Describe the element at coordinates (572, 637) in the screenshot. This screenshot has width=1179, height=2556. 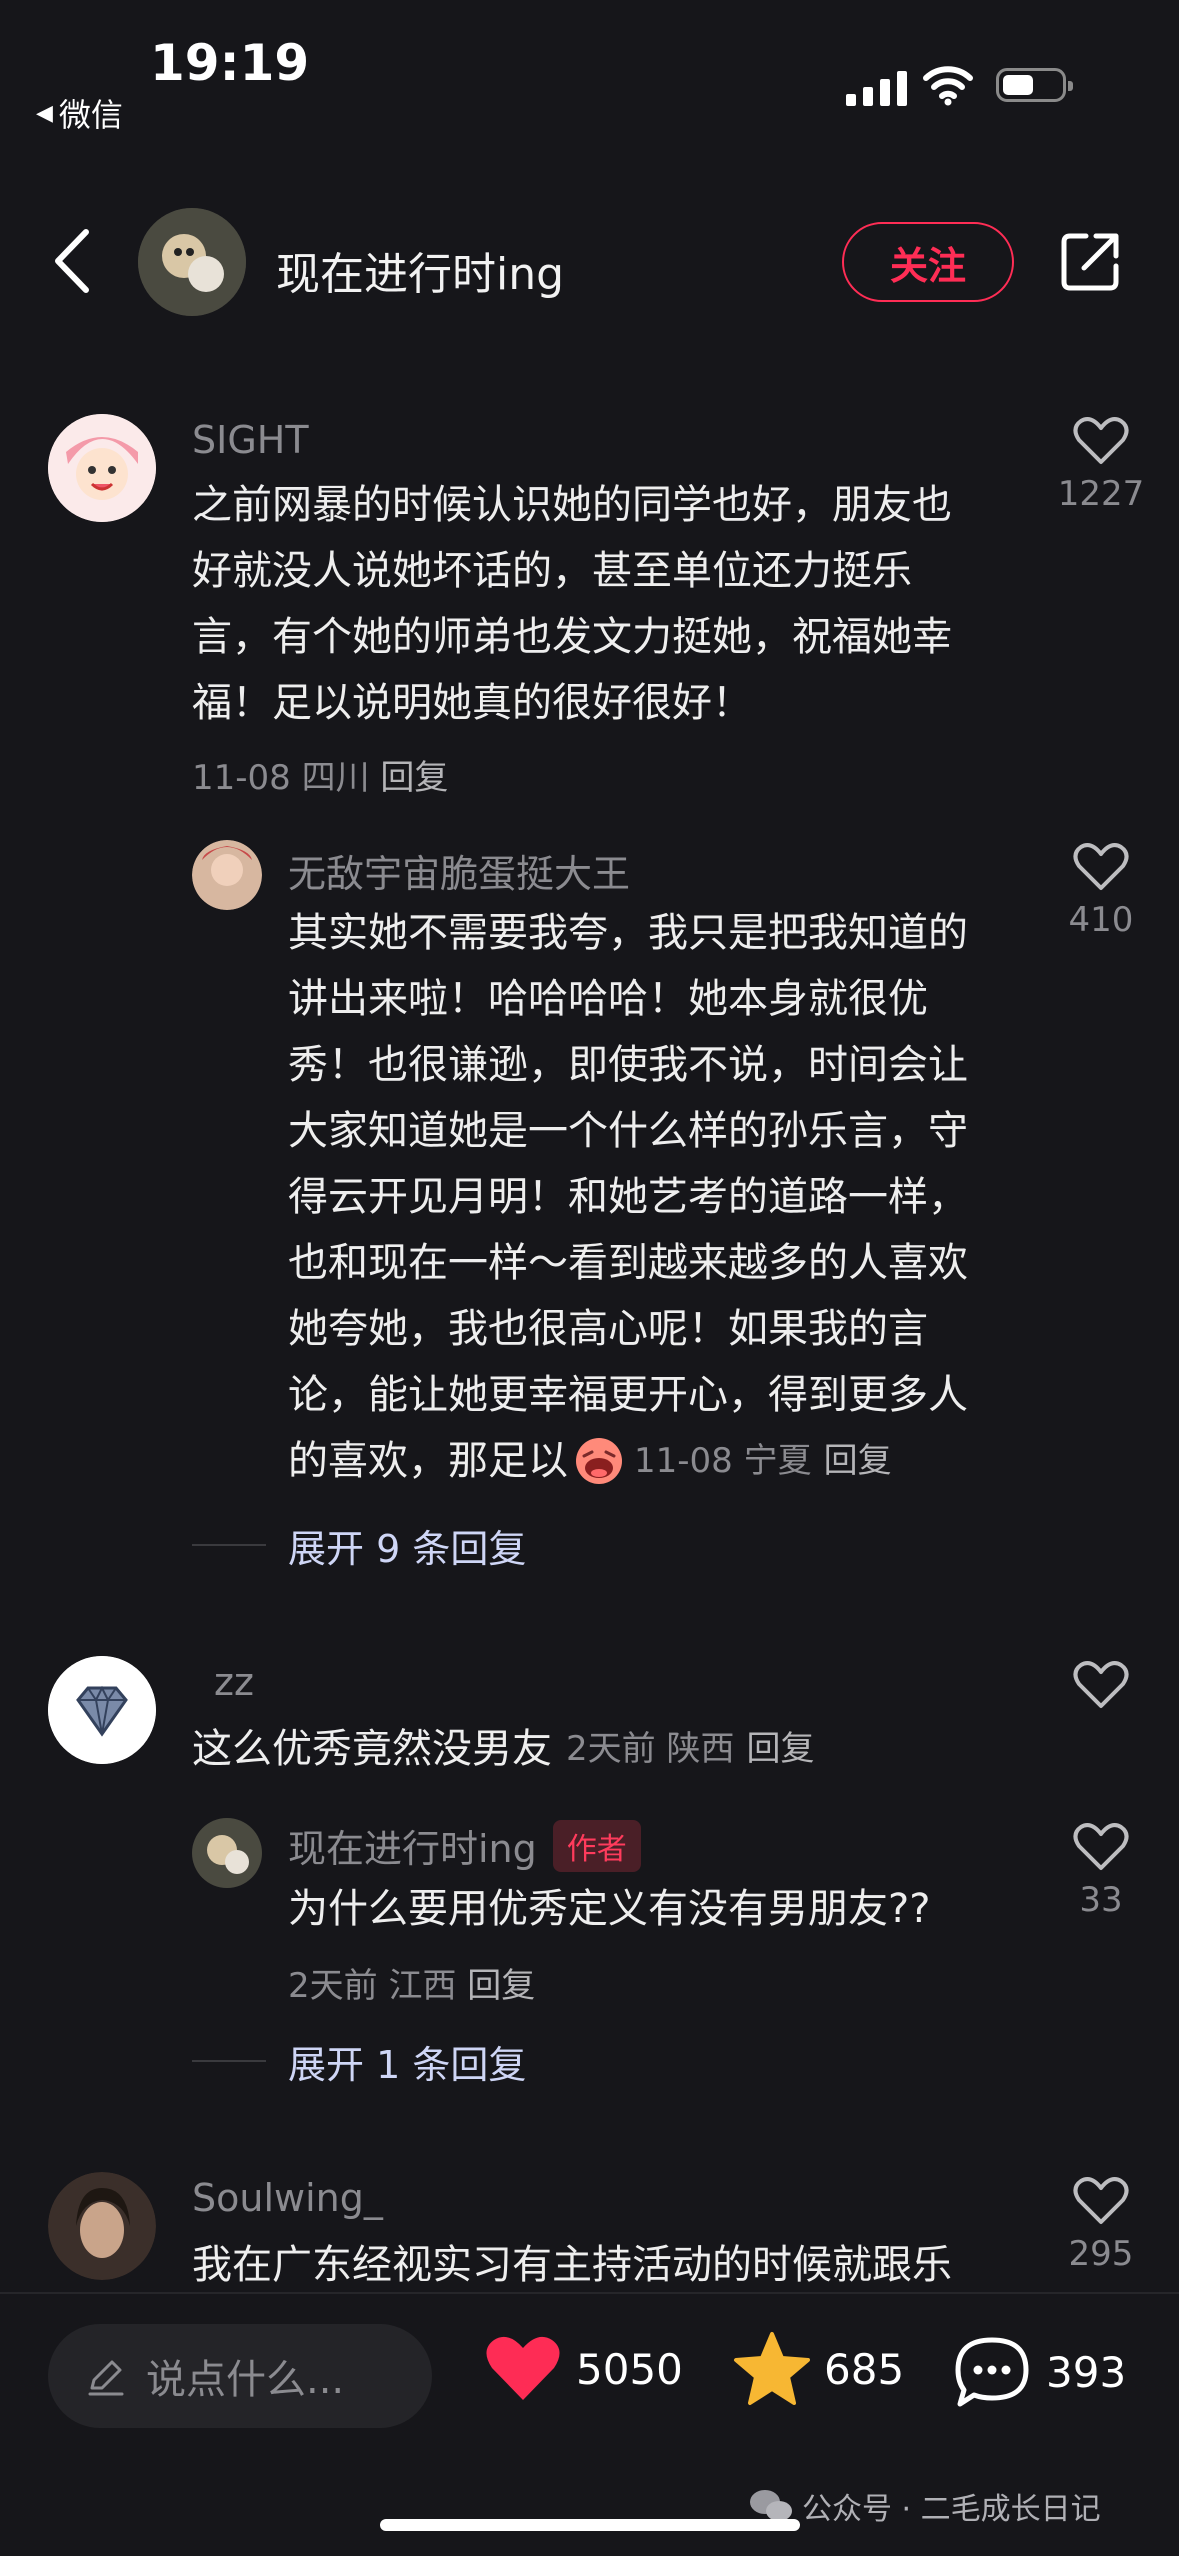
I see `comment-line: 言，有个她的师弟也发文力挺她，祝福她幸` at that location.